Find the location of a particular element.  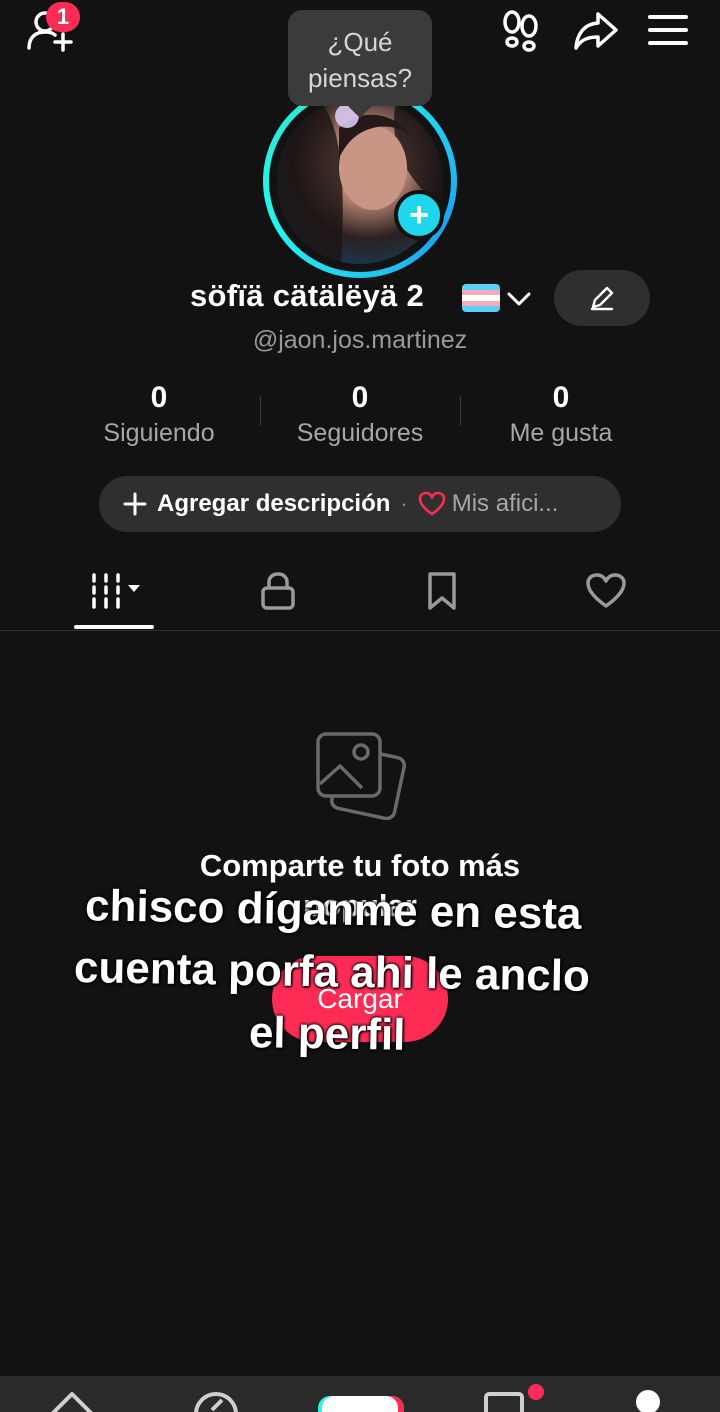

add-description-link: Agregar descripción is located at coordinates (273, 504).